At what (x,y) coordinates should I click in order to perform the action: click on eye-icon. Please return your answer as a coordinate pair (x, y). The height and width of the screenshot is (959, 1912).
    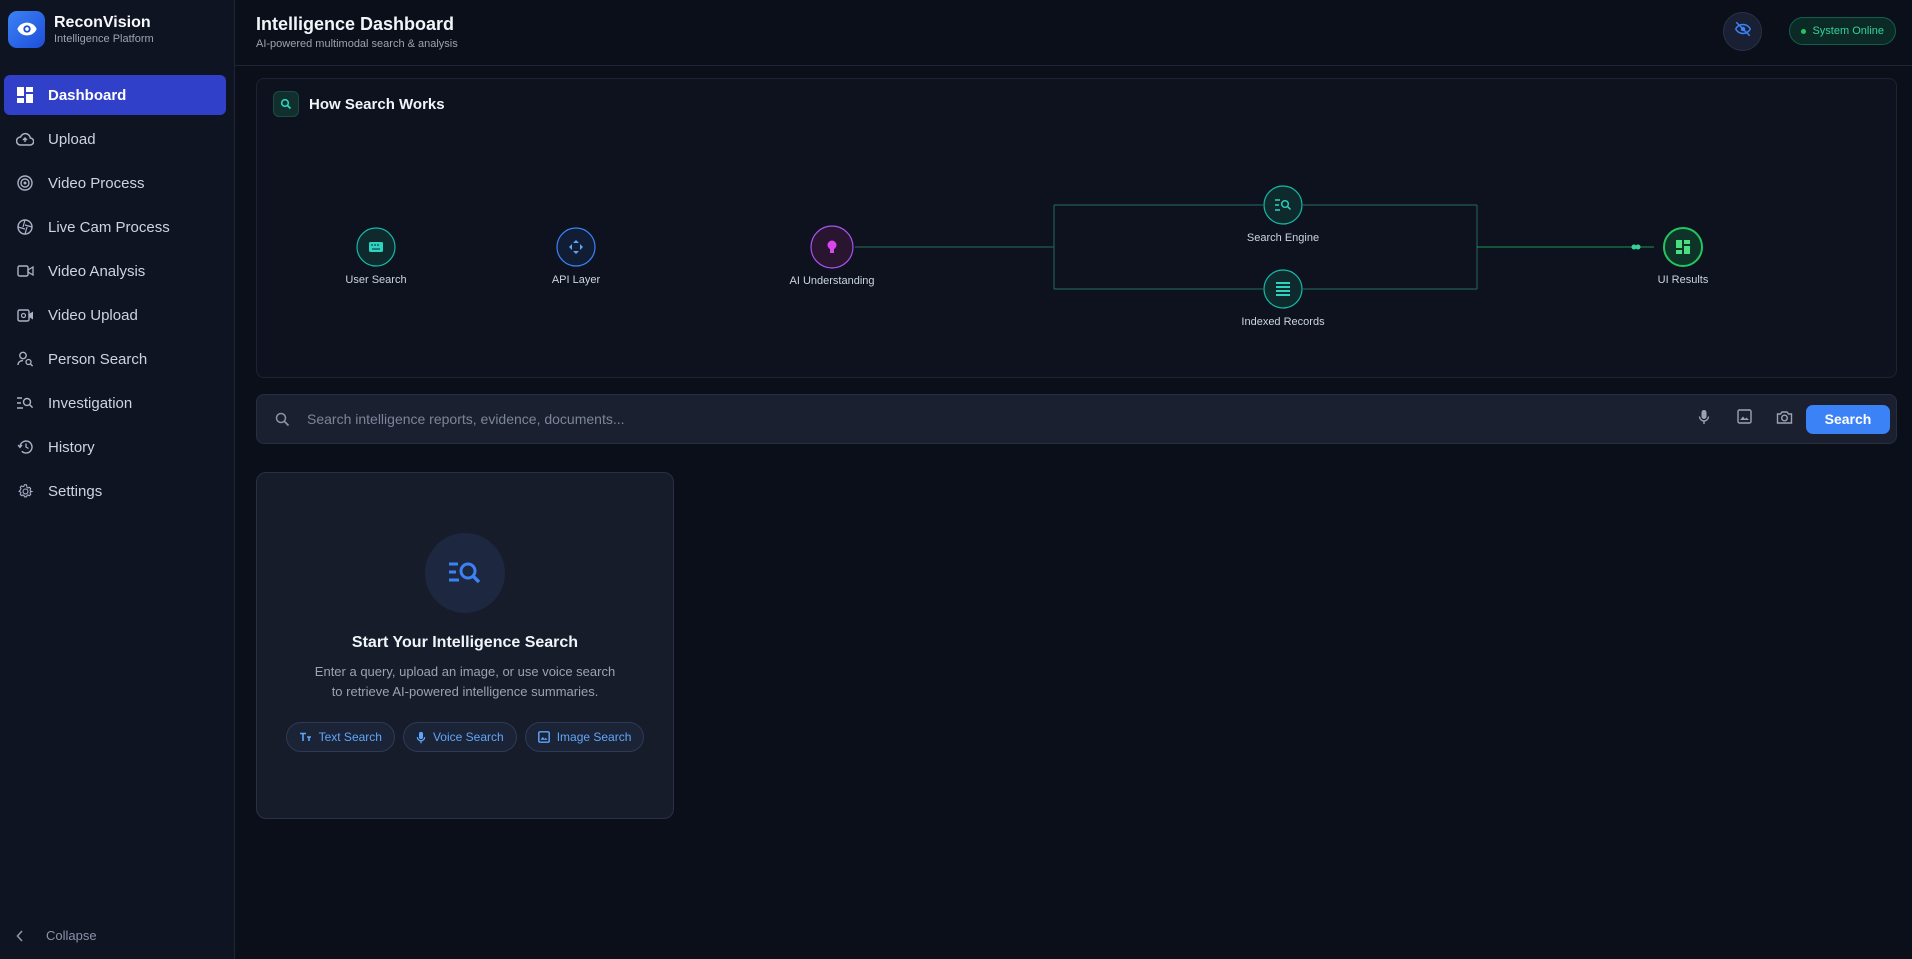
    Looking at the image, I should click on (26, 29).